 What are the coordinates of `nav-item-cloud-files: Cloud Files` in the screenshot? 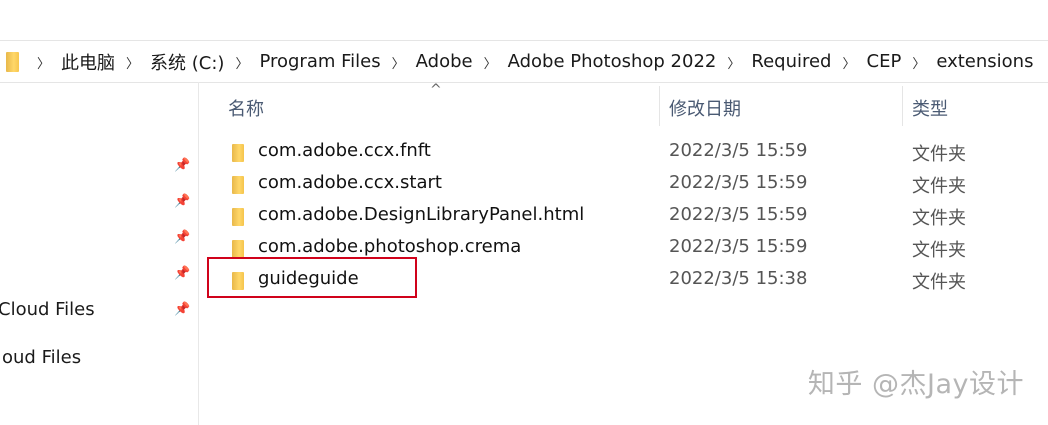 It's located at (47, 309).